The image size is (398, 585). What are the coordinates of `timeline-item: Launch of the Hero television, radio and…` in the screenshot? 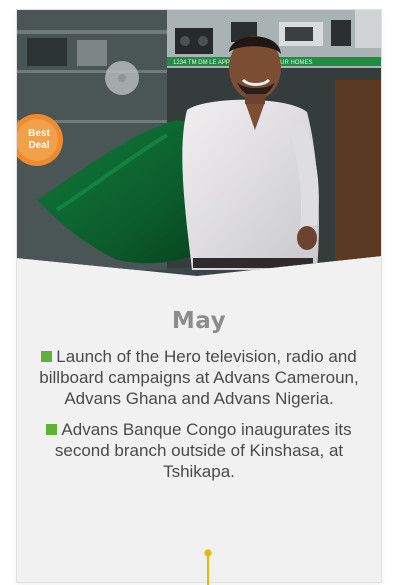 It's located at (199, 377).